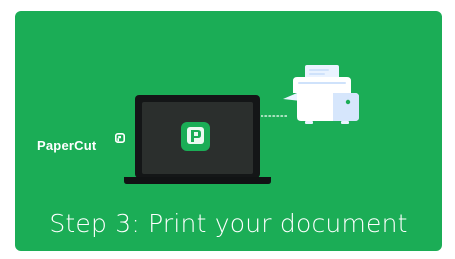  I want to click on printer-icon, so click(321, 94).